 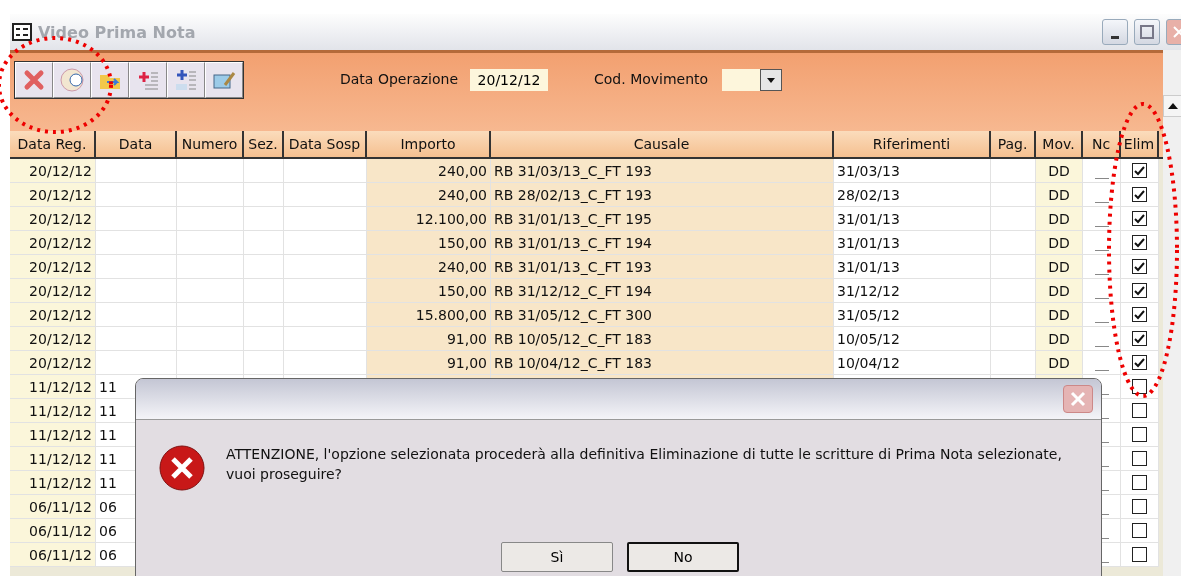 I want to click on table-cell: RB 31/01/13_C_FT 195, so click(x=662, y=219).